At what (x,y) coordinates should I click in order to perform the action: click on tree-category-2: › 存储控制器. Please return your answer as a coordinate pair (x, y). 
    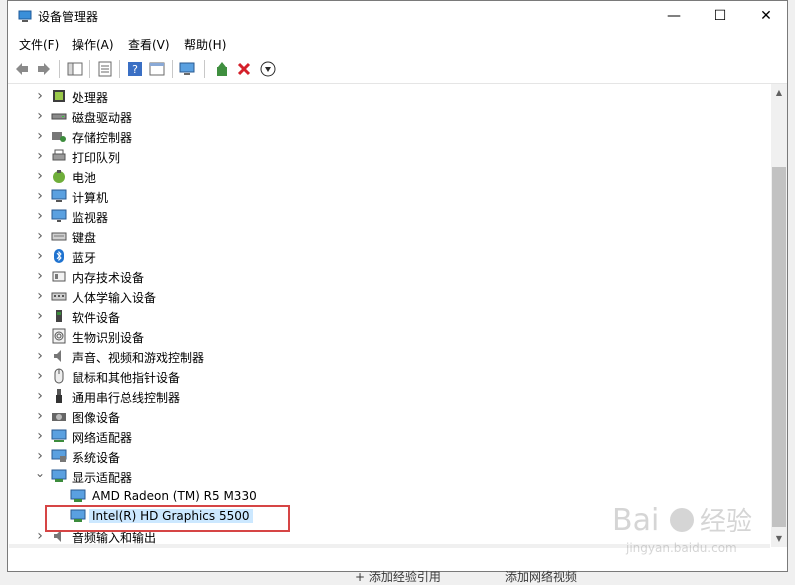
    Looking at the image, I should click on (389, 136).